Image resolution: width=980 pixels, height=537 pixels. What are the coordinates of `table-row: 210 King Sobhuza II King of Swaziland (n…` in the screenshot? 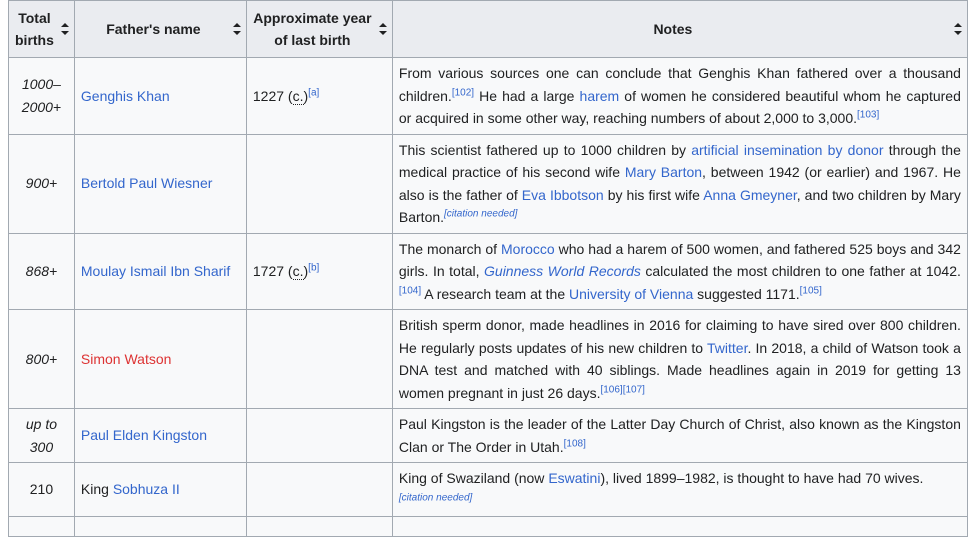 It's located at (488, 489).